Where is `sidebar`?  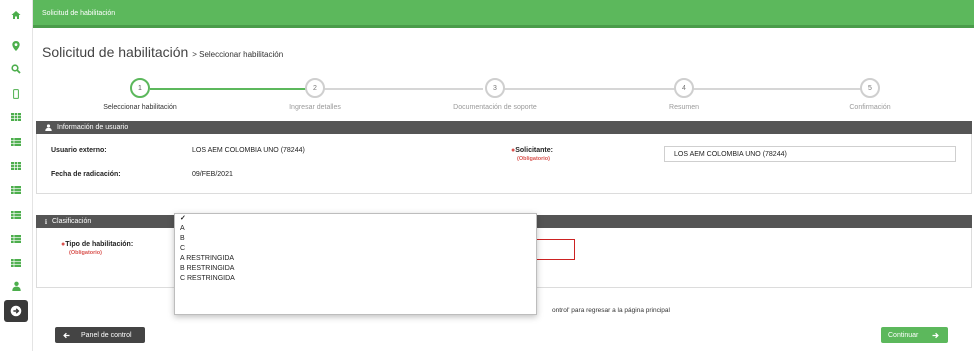
sidebar is located at coordinates (16, 175).